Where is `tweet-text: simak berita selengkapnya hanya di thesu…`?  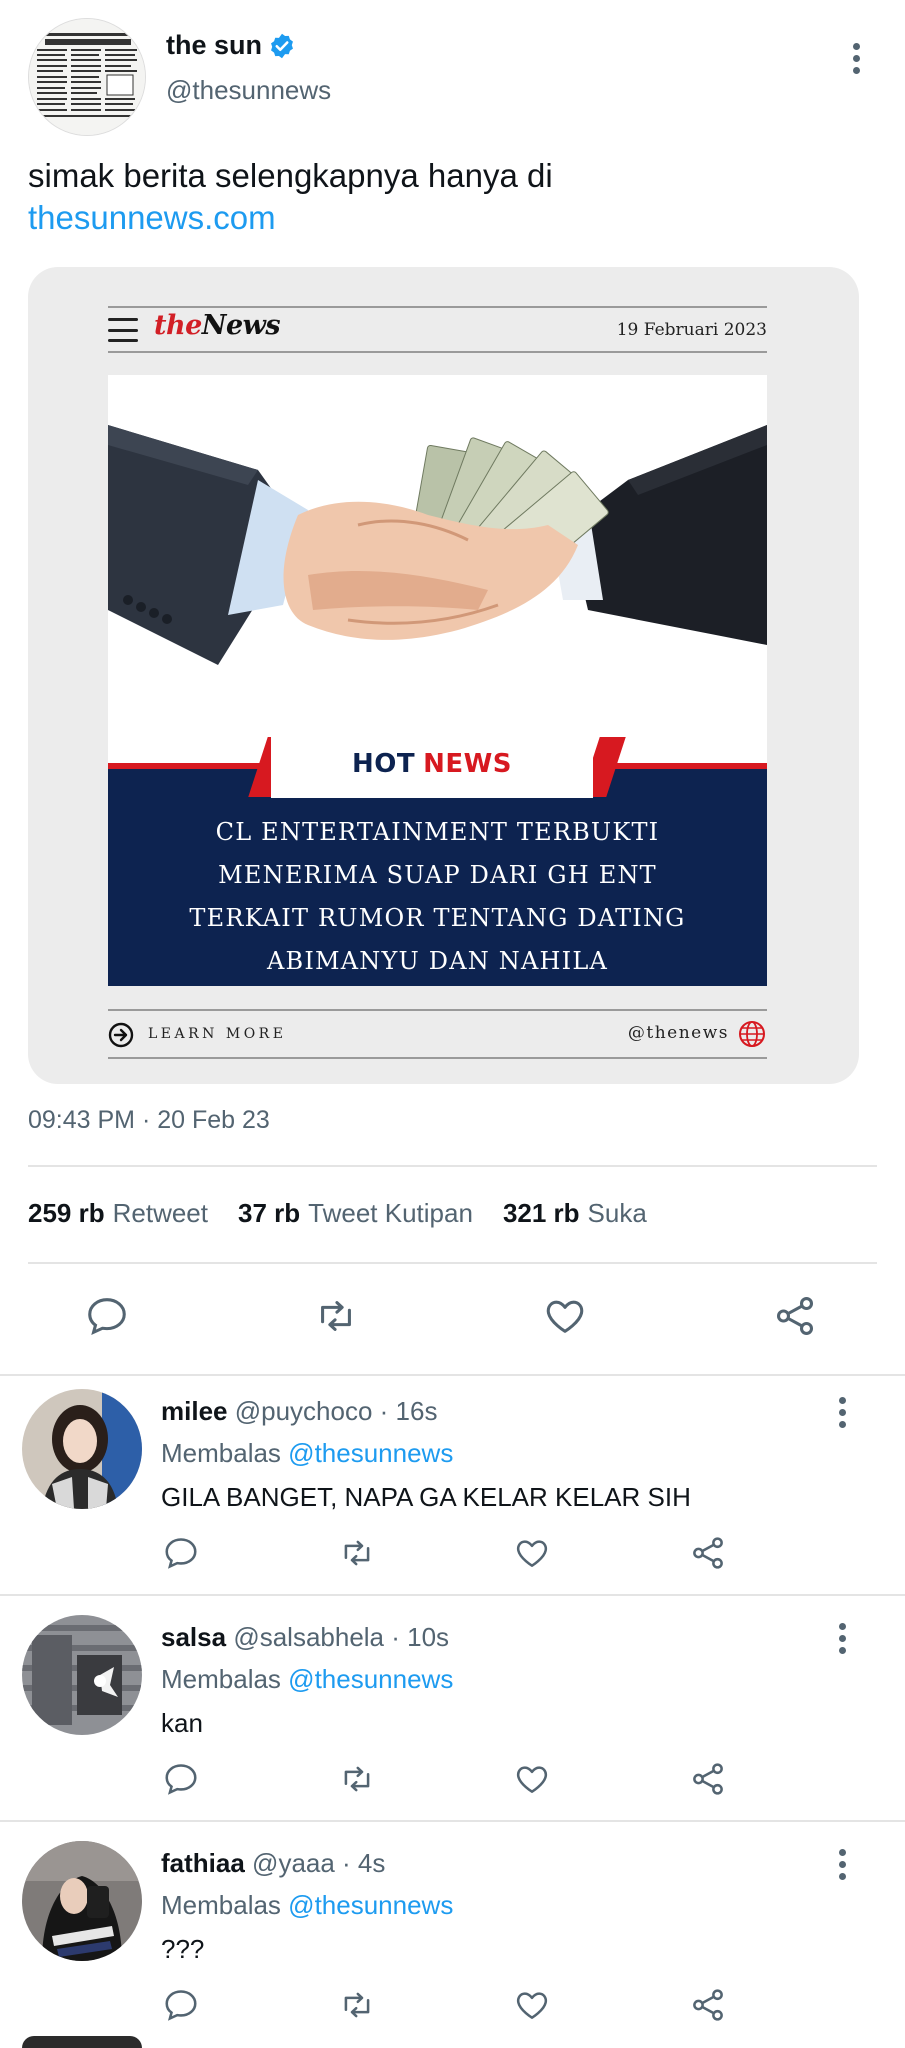
tweet-text: simak berita selengkapnya hanya di thesu… is located at coordinates (448, 197).